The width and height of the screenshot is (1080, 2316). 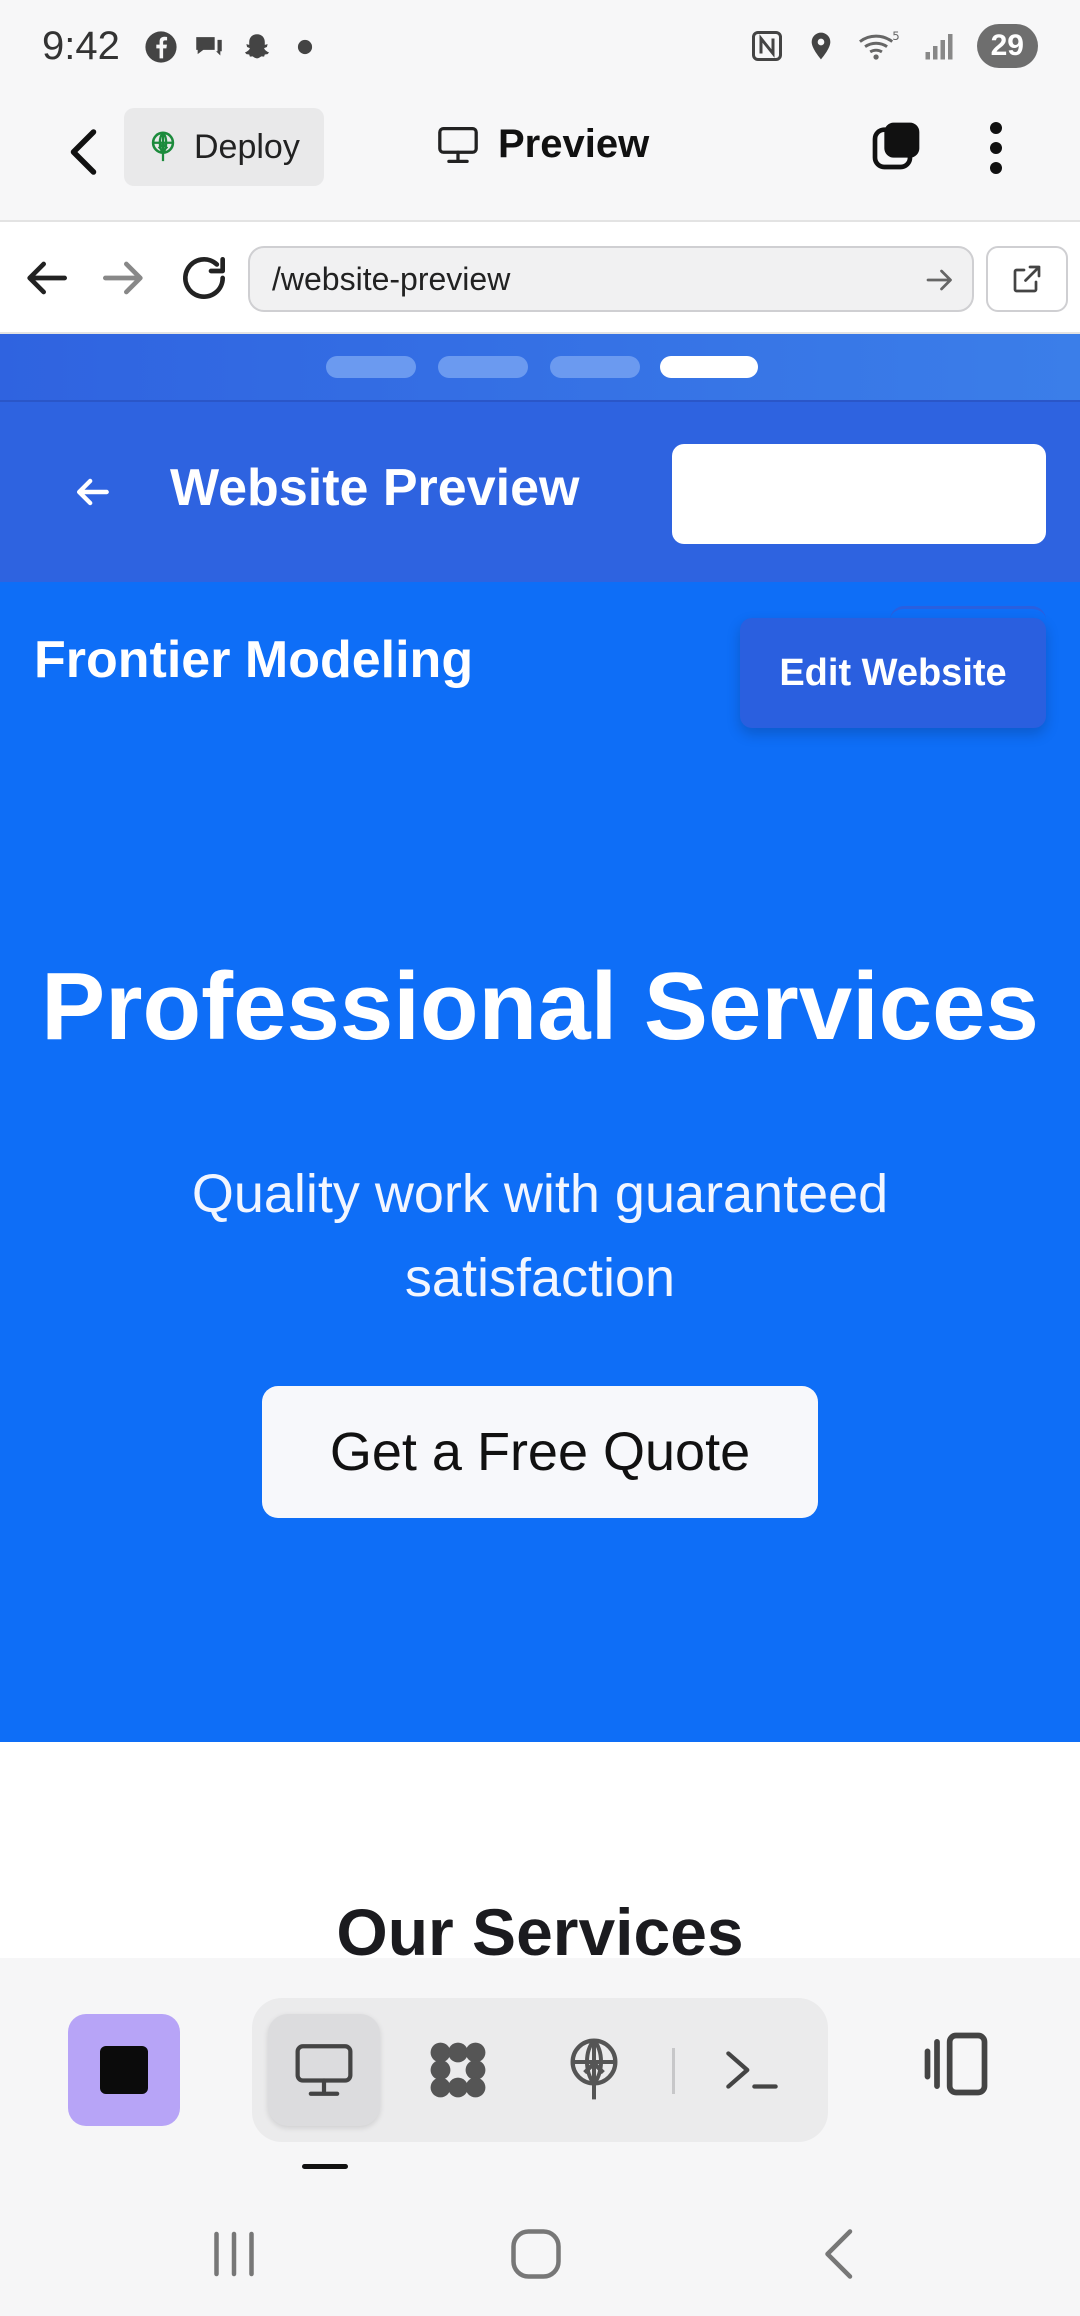 I want to click on tab-deploy, so click(x=594, y=2070).